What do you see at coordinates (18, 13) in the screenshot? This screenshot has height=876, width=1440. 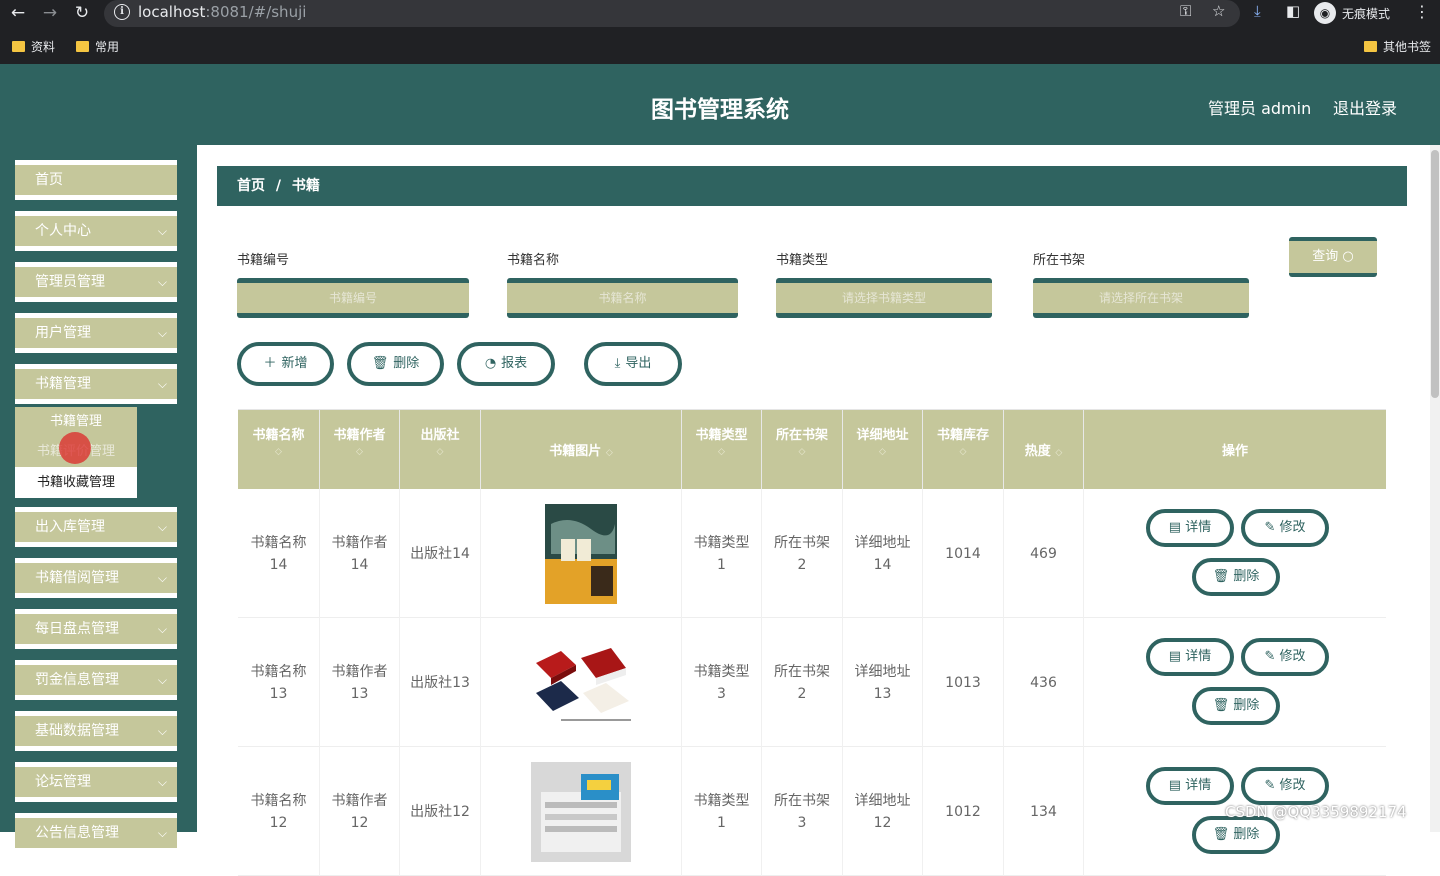 I see `back-icon: ←` at bounding box center [18, 13].